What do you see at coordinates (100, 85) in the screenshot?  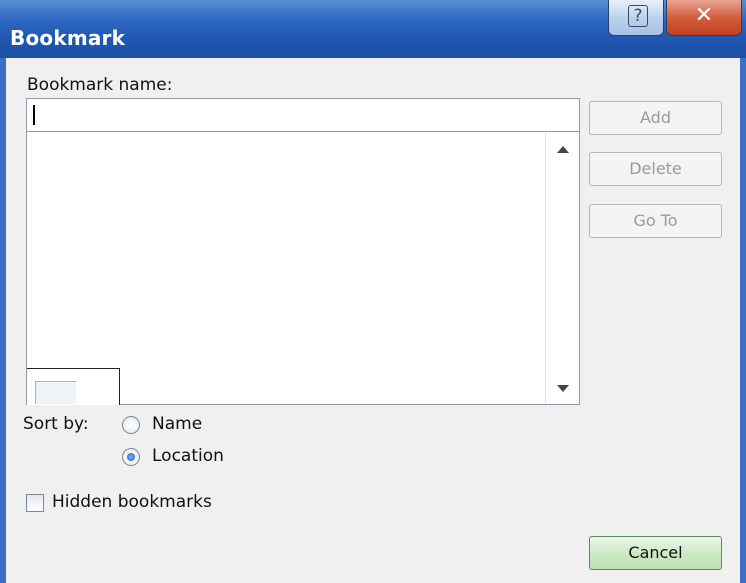 I see `bookmark-name-label: Bookmark name:` at bounding box center [100, 85].